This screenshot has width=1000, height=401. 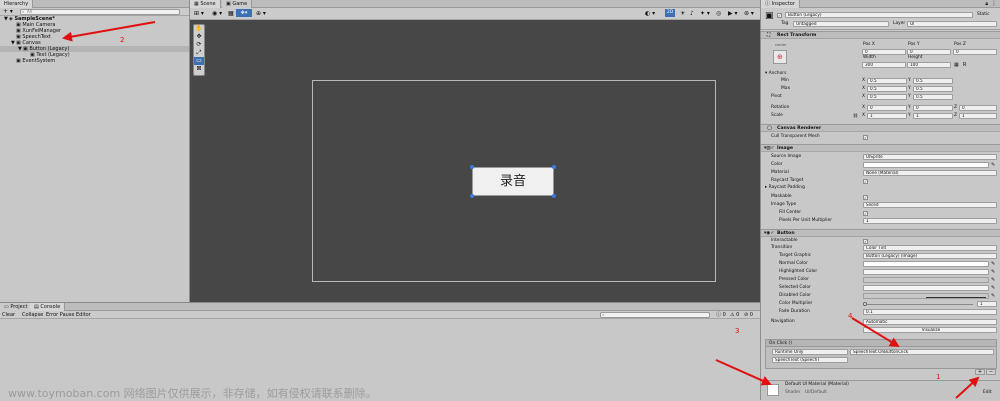 I want to click on pos-z-field: 0, so click(x=975, y=52).